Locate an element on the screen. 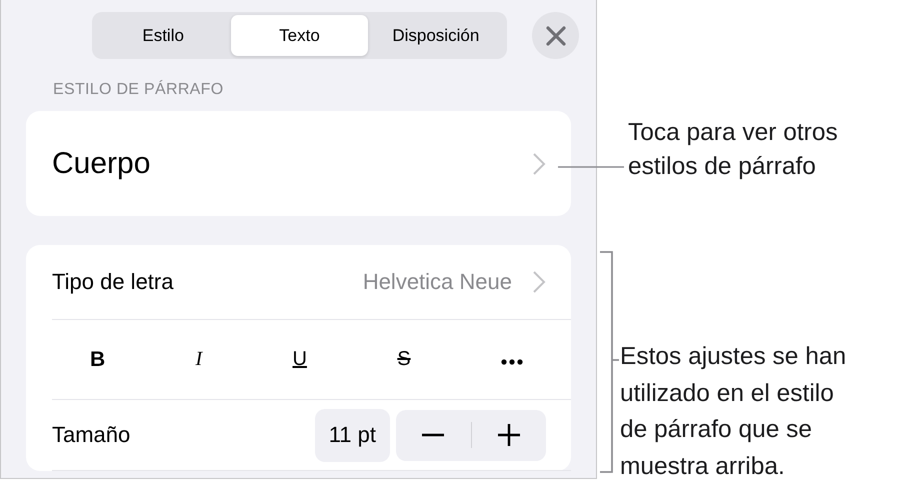 The height and width of the screenshot is (484, 904). section-header: ESTILO DE PÁRRAFO is located at coordinates (138, 90).